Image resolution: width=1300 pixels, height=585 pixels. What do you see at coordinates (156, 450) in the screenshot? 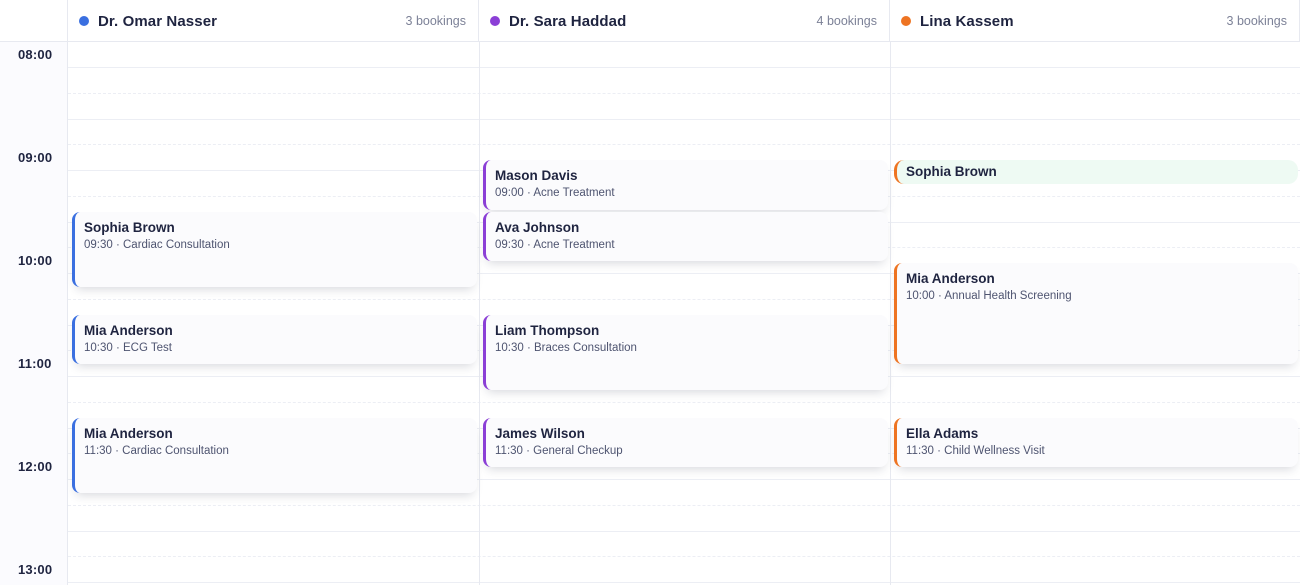
I see `appointment-details: 11:30 · Cardiac Consultation` at bounding box center [156, 450].